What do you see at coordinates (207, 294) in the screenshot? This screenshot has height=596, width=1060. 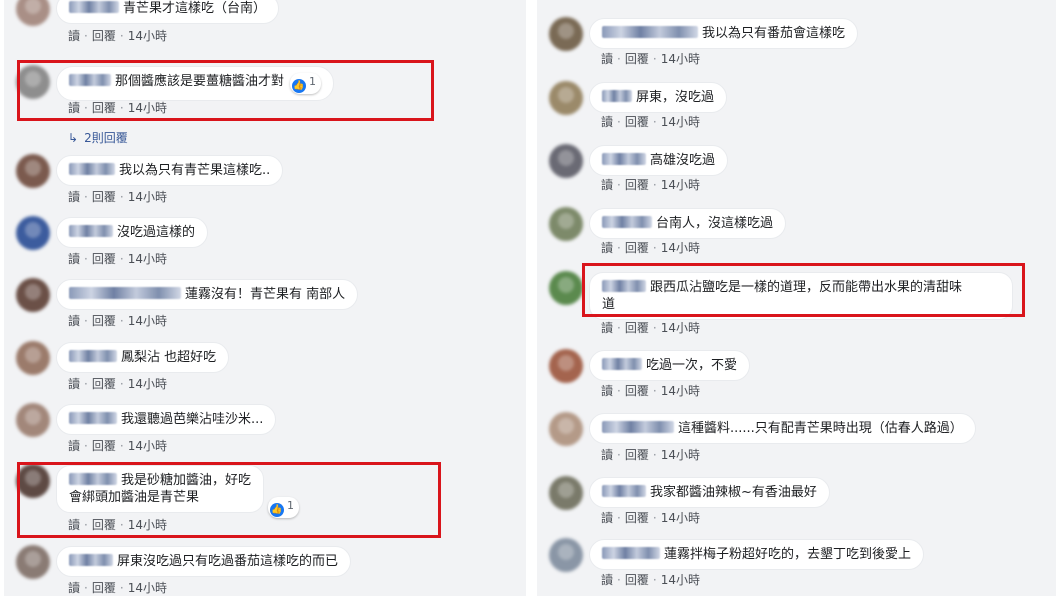 I see `comment-bubble: 蓮霧沒有！青芒果有 南部人` at bounding box center [207, 294].